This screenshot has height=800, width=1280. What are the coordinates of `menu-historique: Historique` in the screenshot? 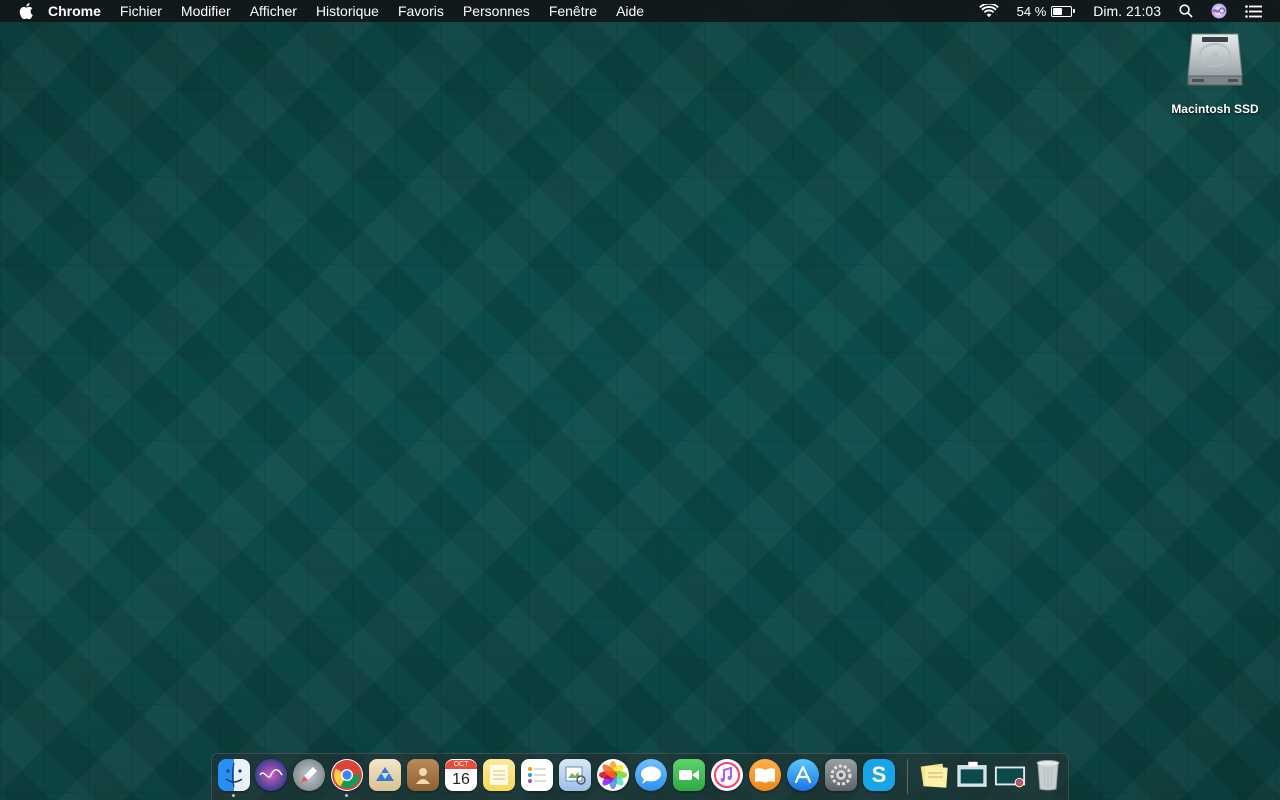 It's located at (347, 11).